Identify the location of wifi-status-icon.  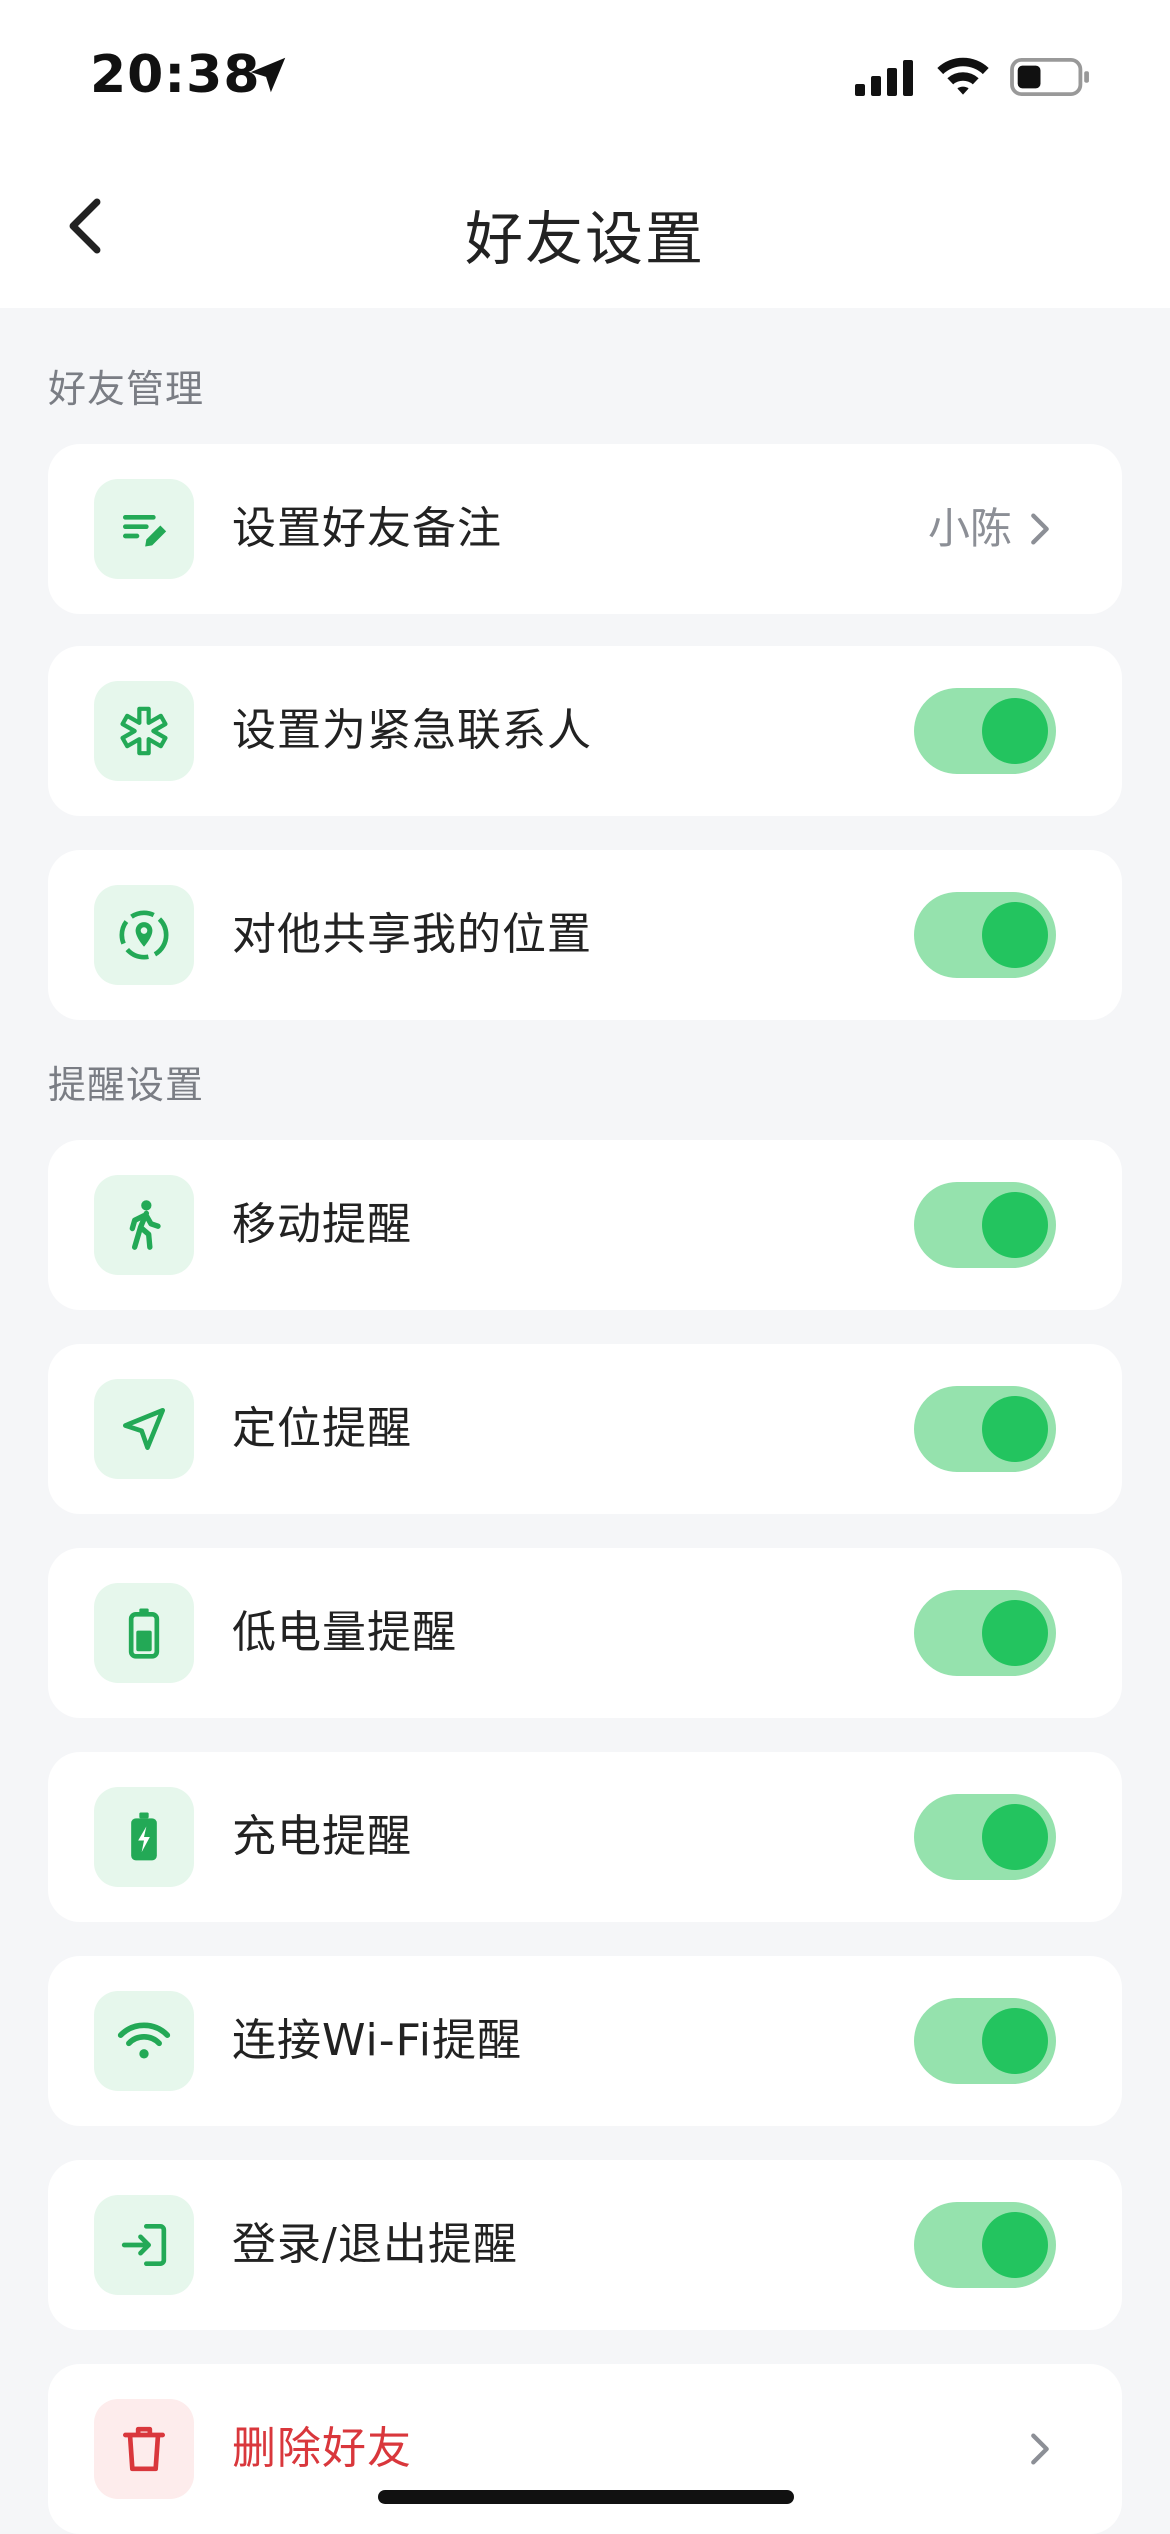
(963, 76).